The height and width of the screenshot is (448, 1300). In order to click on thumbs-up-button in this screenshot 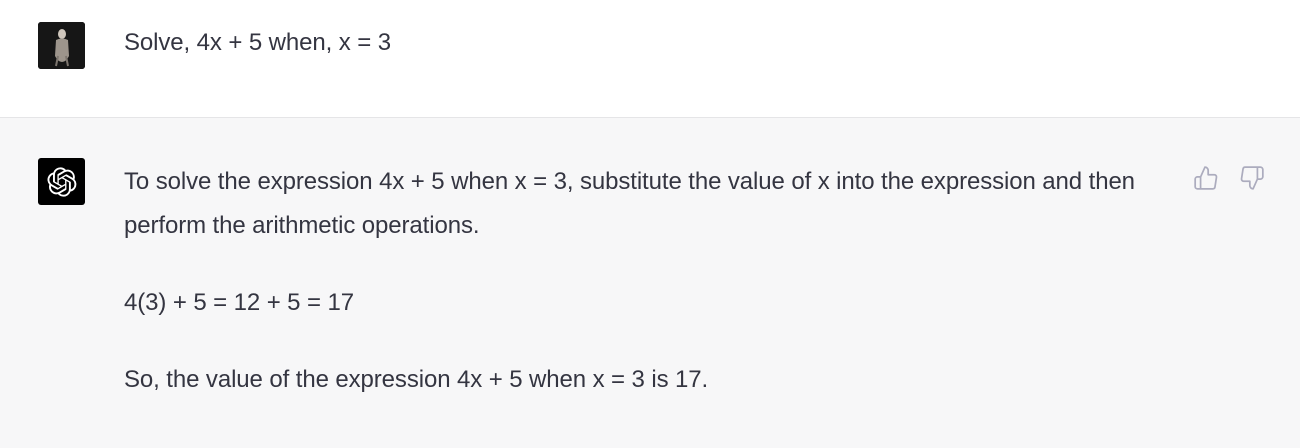, I will do `click(1206, 178)`.